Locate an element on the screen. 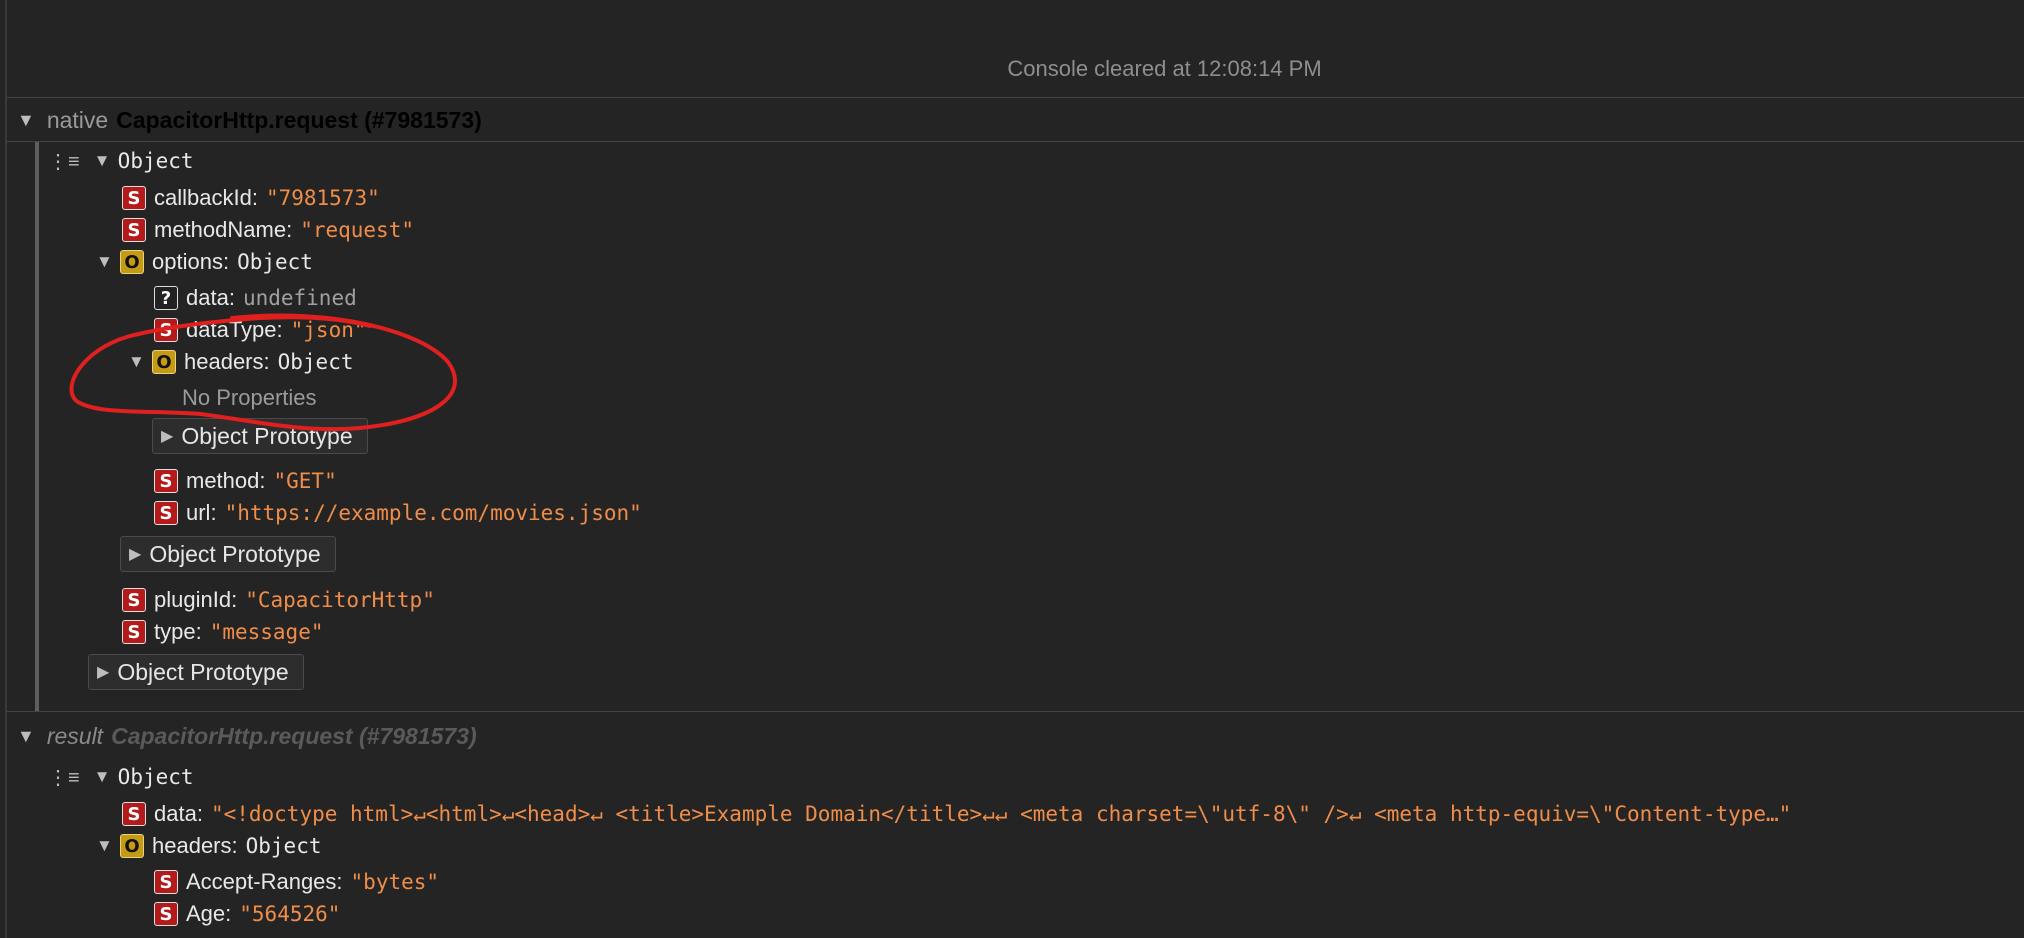  message-gutter is located at coordinates (37, 427).